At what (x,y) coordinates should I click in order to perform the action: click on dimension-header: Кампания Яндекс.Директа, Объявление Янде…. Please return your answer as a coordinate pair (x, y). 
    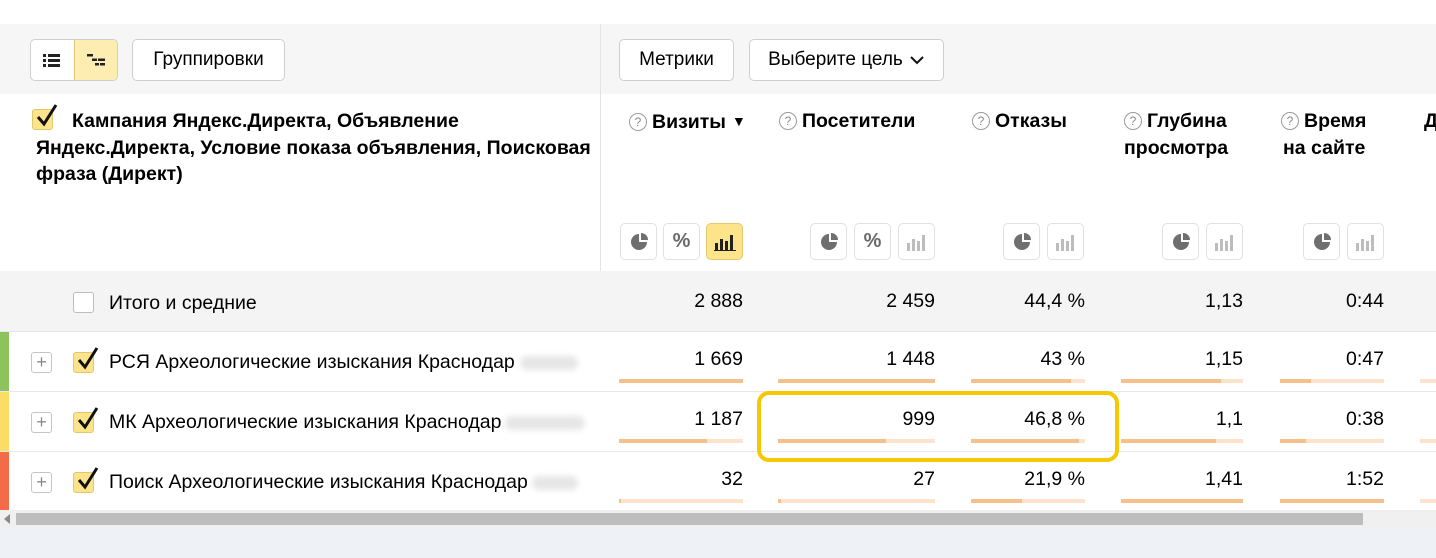
    Looking at the image, I should click on (313, 147).